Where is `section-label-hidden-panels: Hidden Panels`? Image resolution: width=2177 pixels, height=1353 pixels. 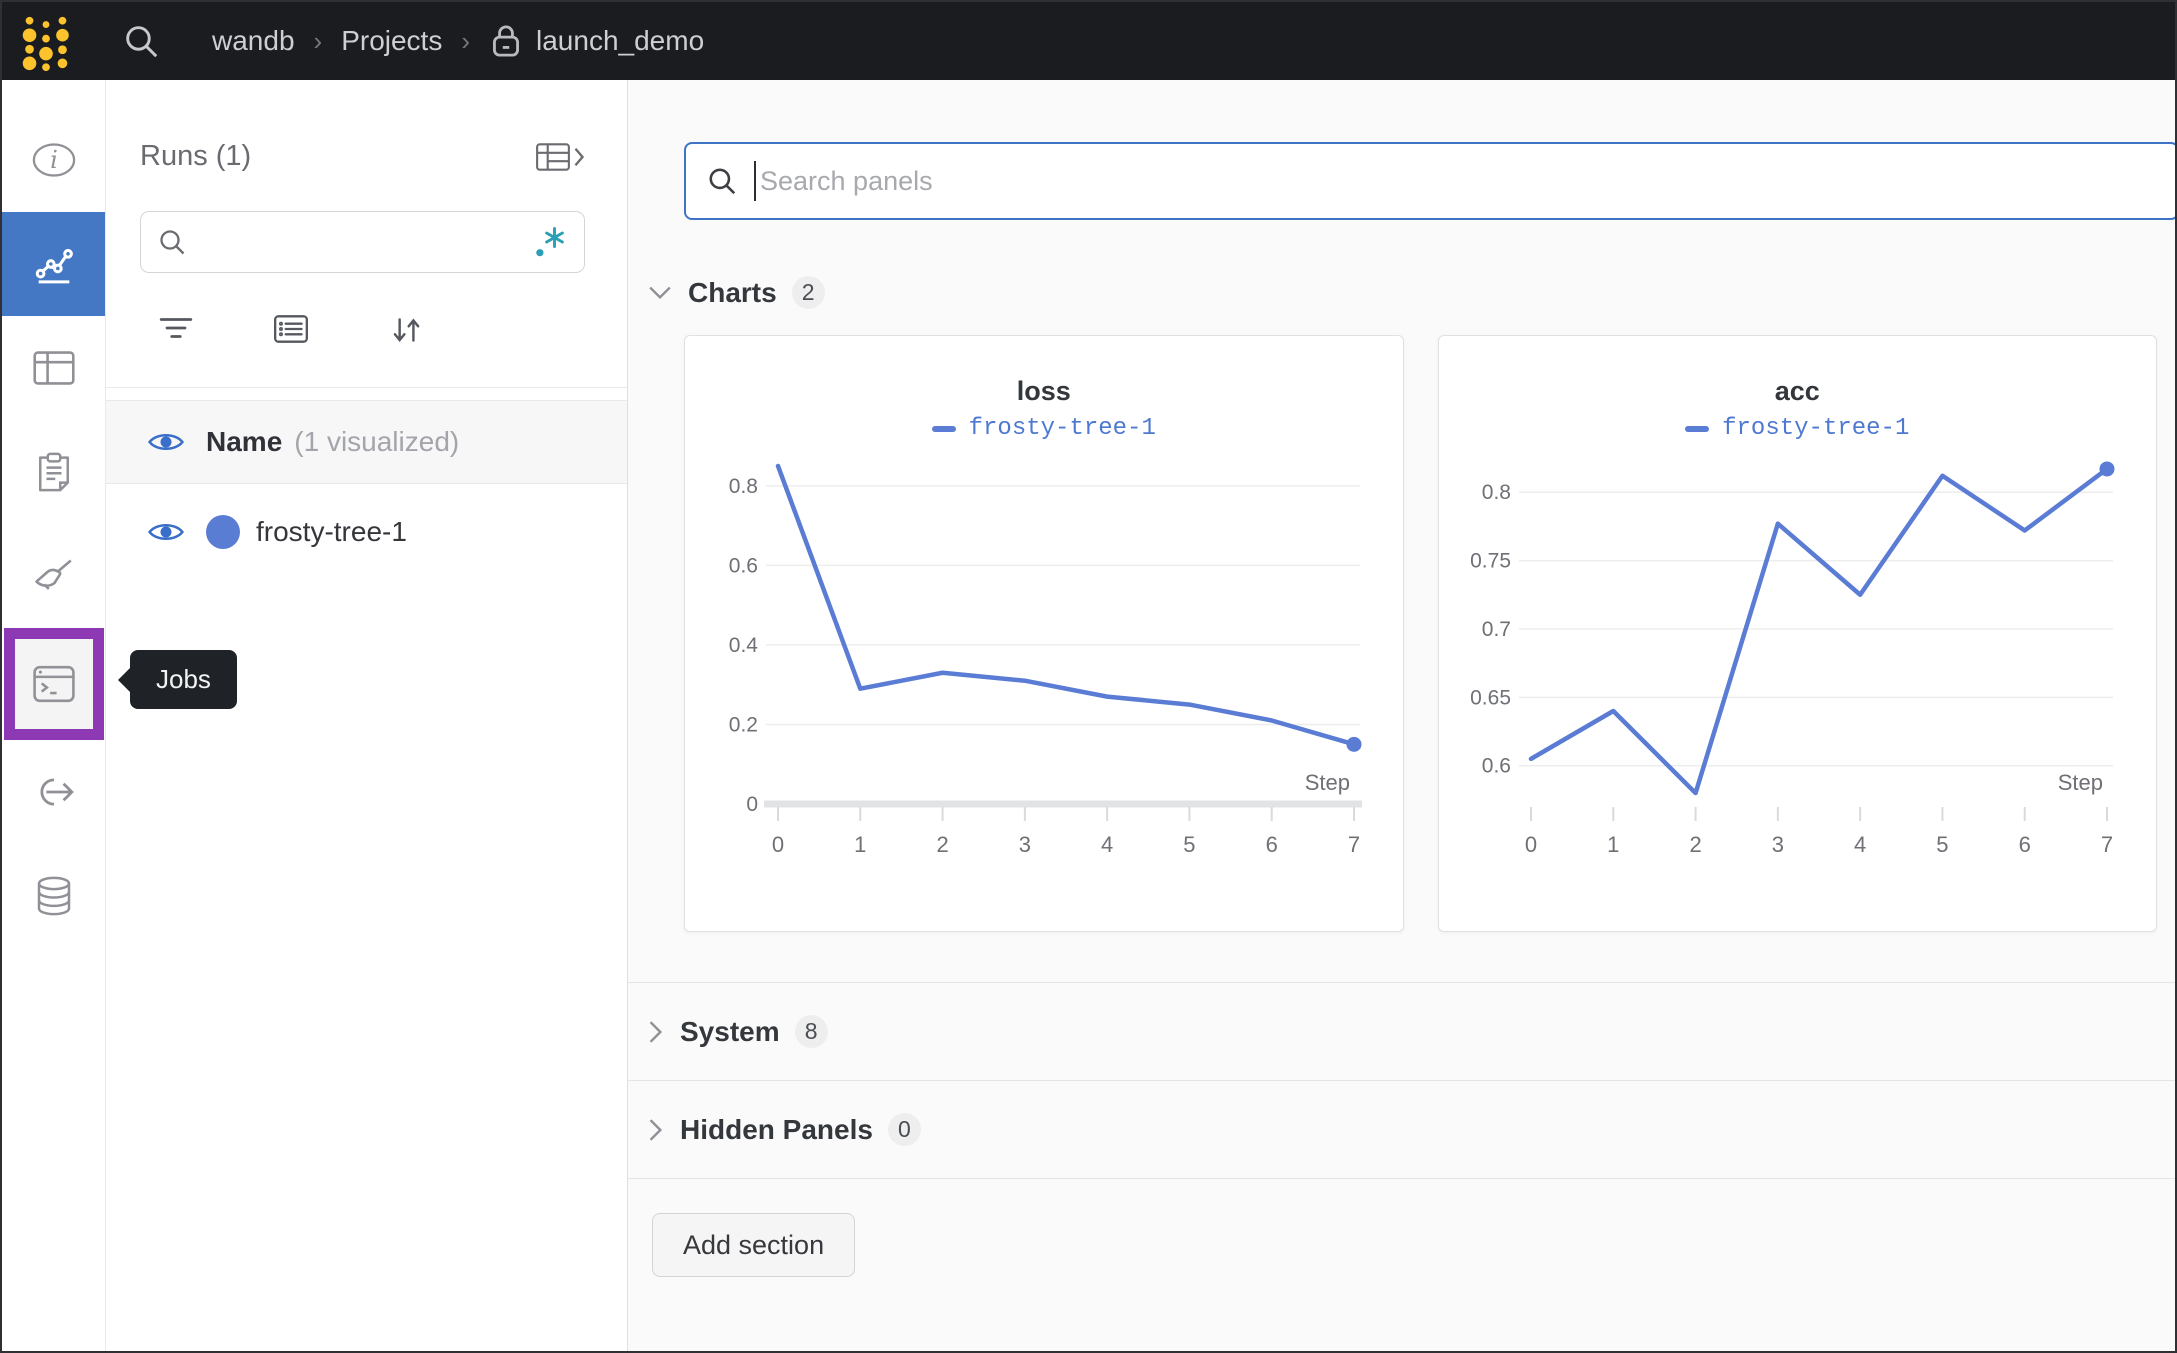 section-label-hidden-panels: Hidden Panels is located at coordinates (776, 1130).